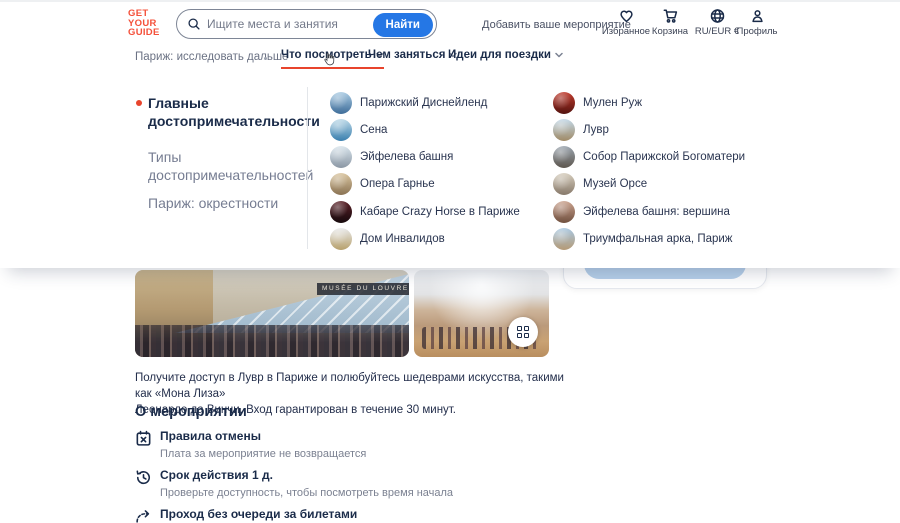 This screenshot has height=523, width=900. Describe the element at coordinates (143, 438) in the screenshot. I see `calendar-x-icon` at that location.